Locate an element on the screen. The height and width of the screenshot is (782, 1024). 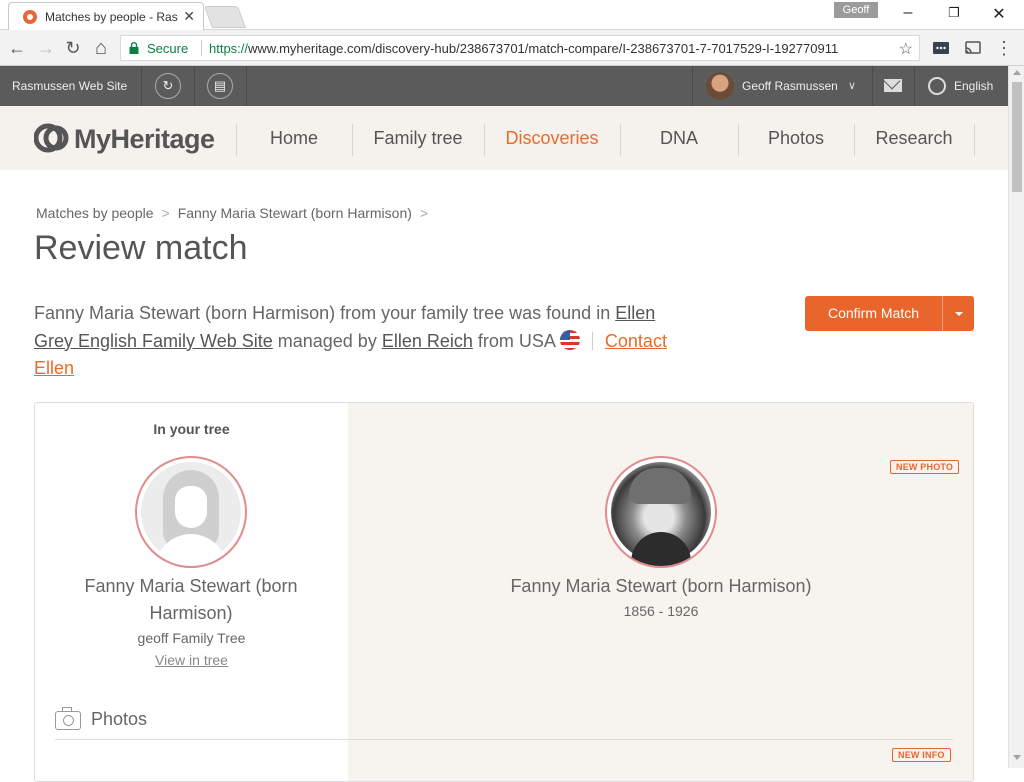
nav-item-photos: Photos is located at coordinates (796, 138).